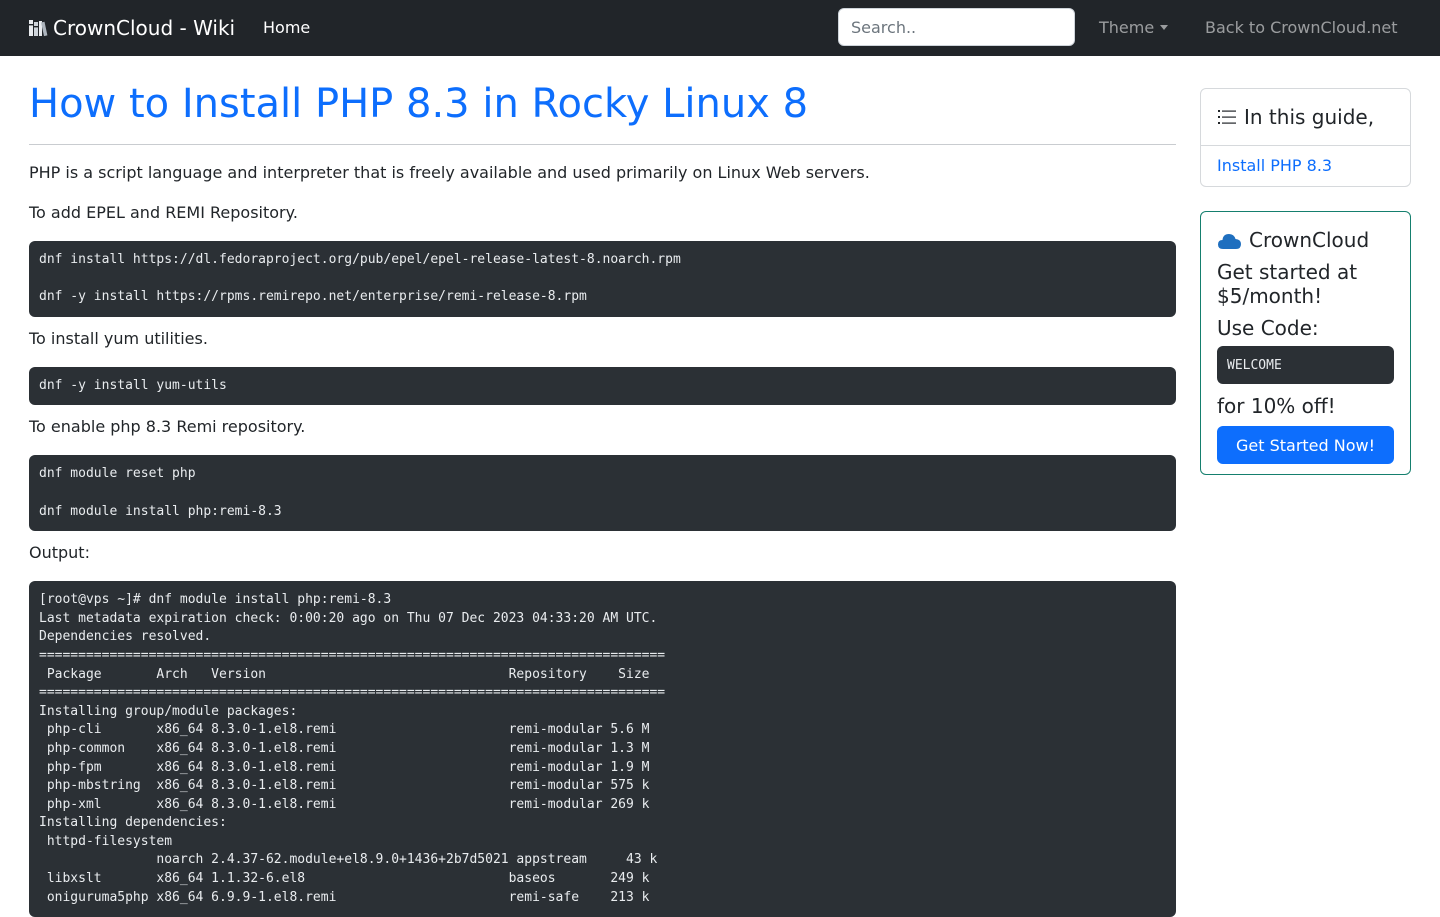 The height and width of the screenshot is (917, 1440). I want to click on nav-home-link: Home, so click(286, 28).